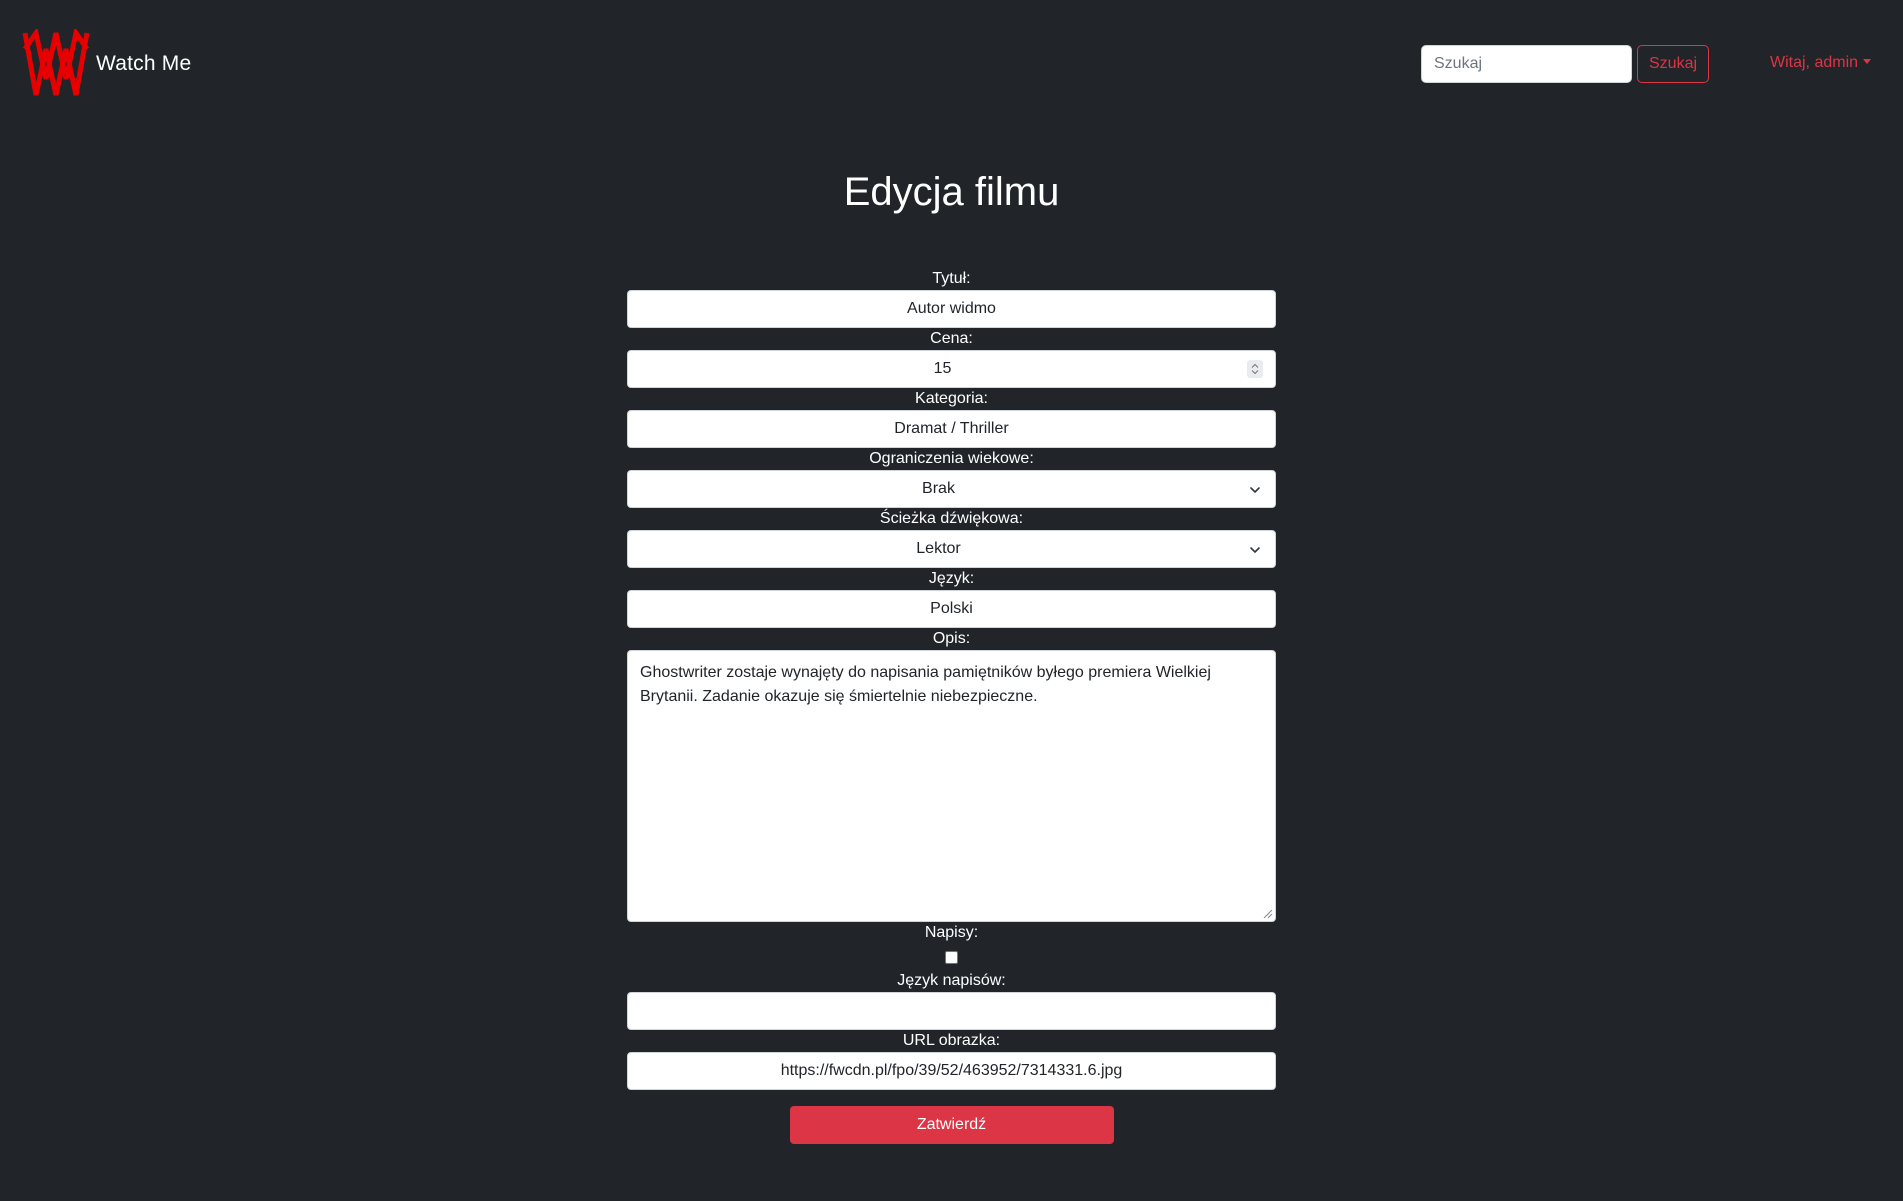  Describe the element at coordinates (1267, 913) in the screenshot. I see `resize-handle-icon` at that location.